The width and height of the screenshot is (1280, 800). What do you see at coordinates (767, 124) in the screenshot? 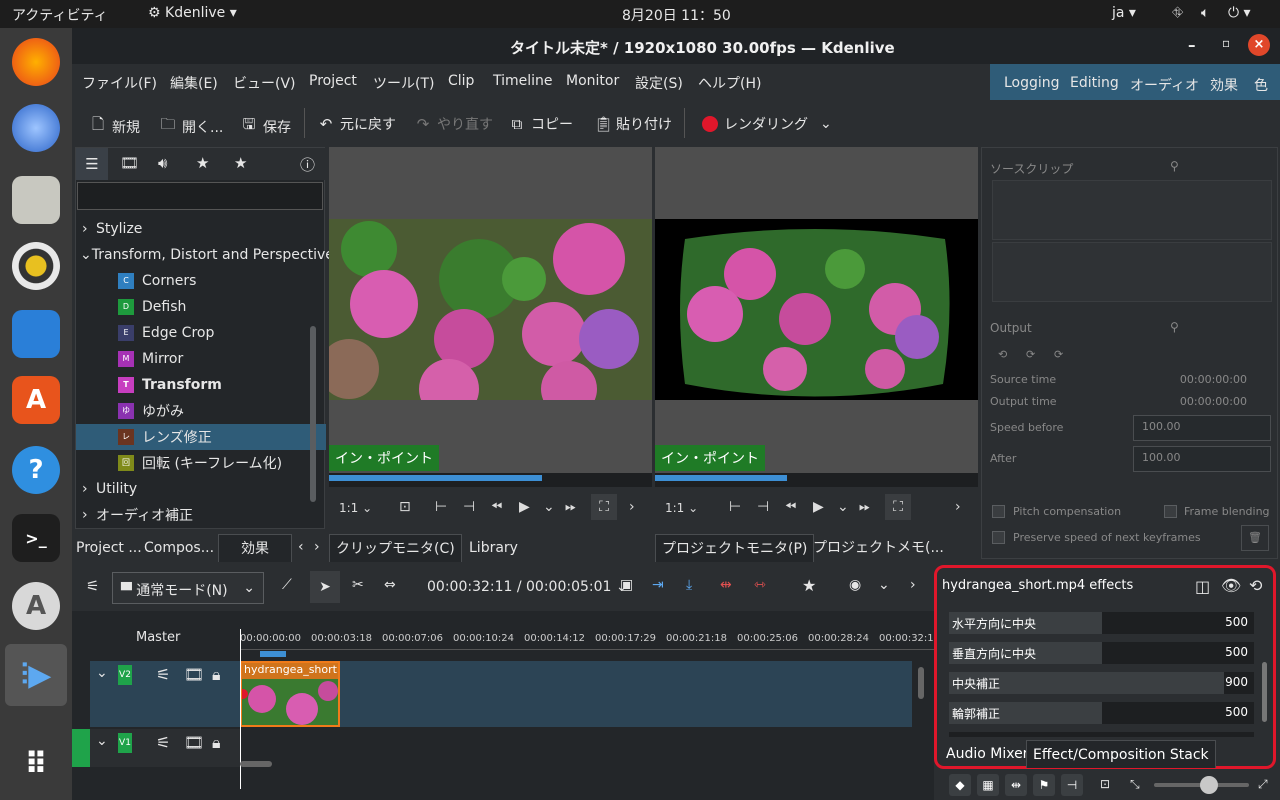
I see `render-button: レンダリング ⌄` at bounding box center [767, 124].